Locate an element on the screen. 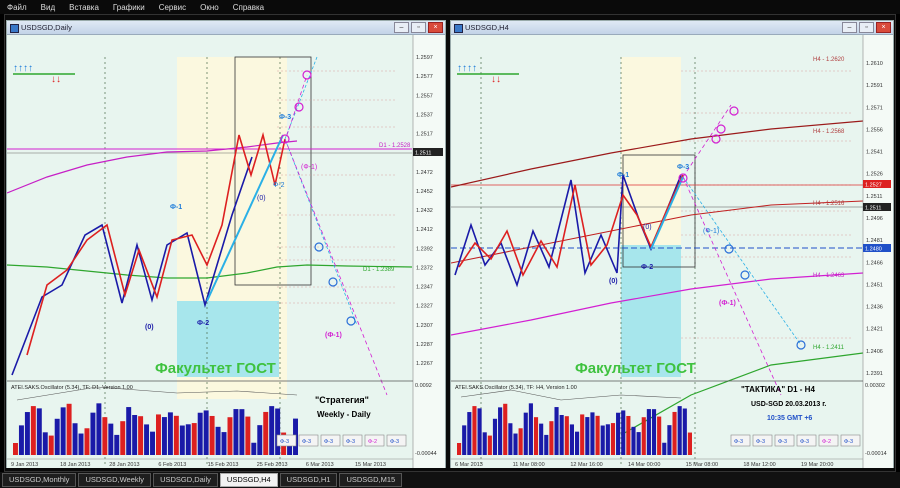  window-titlebar: USDSGD,H4 – ▫ × is located at coordinates (672, 28).